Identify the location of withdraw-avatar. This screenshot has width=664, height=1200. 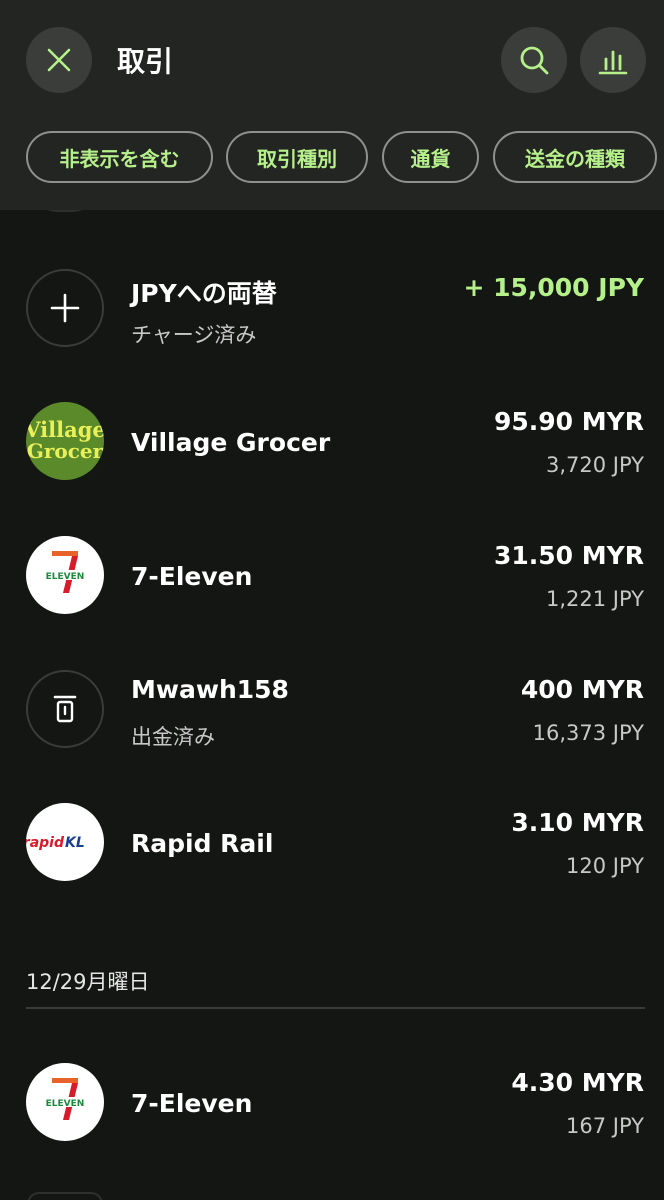
(65, 709).